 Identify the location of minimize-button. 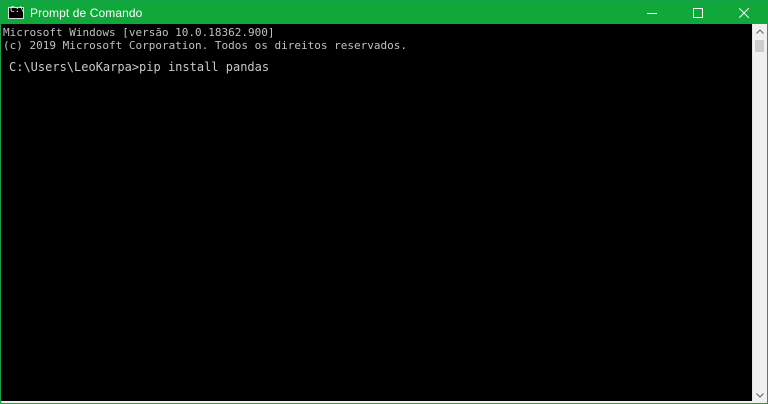
(652, 12).